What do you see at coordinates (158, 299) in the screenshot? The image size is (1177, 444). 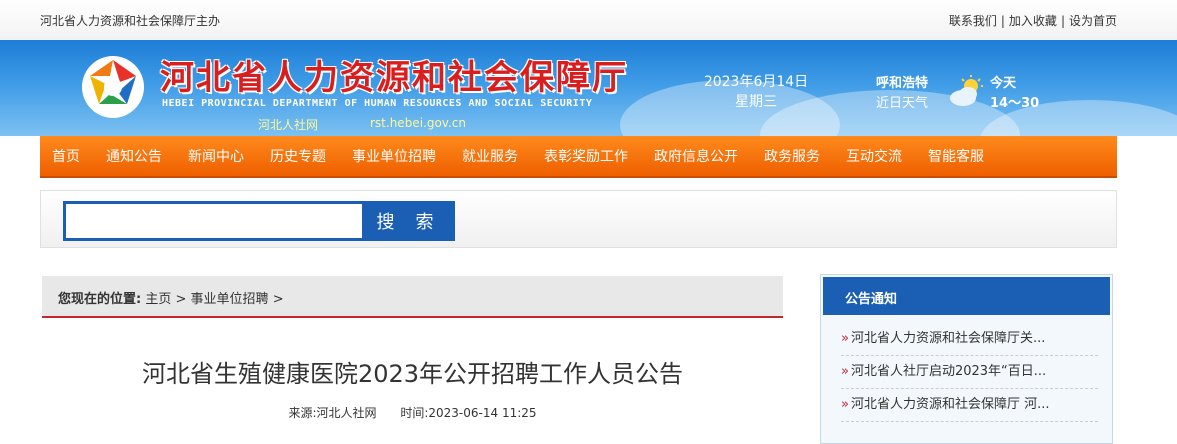 I see `breadcrumb-home-link: 主页` at bounding box center [158, 299].